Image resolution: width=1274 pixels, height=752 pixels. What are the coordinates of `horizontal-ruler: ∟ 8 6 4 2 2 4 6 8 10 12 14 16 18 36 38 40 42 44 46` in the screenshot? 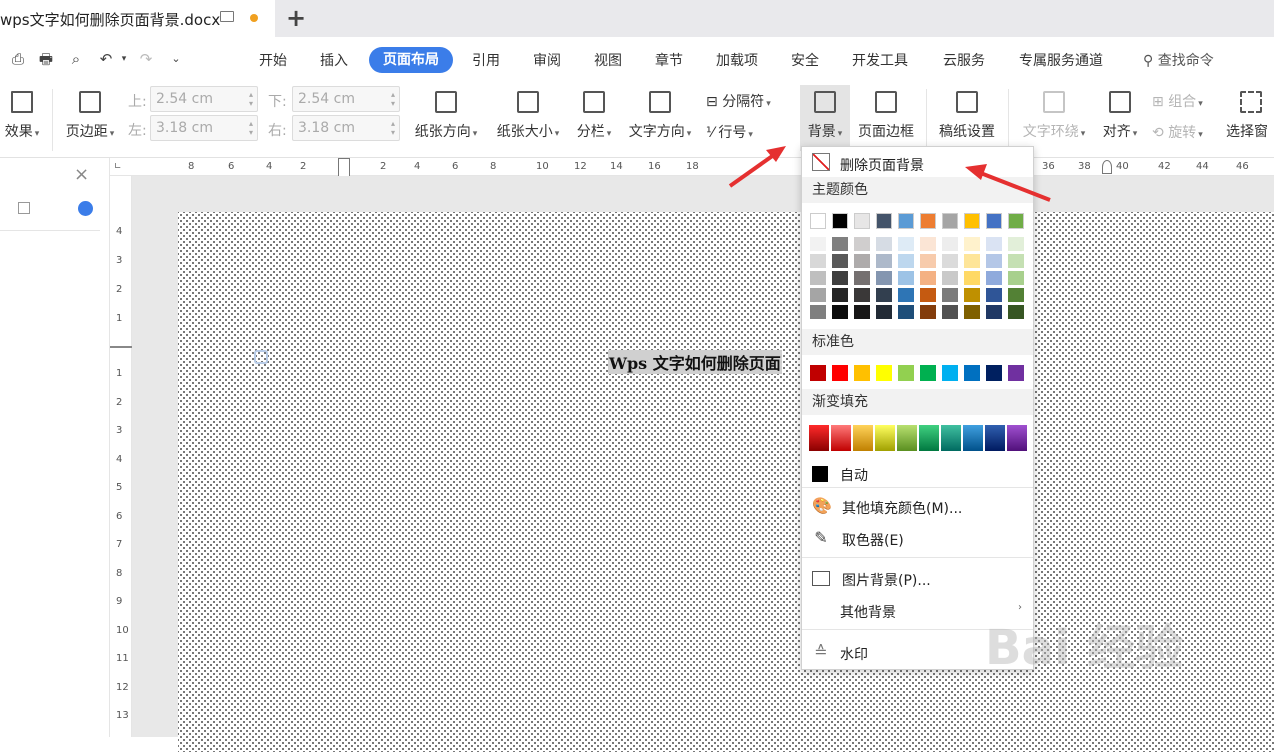 It's located at (692, 169).